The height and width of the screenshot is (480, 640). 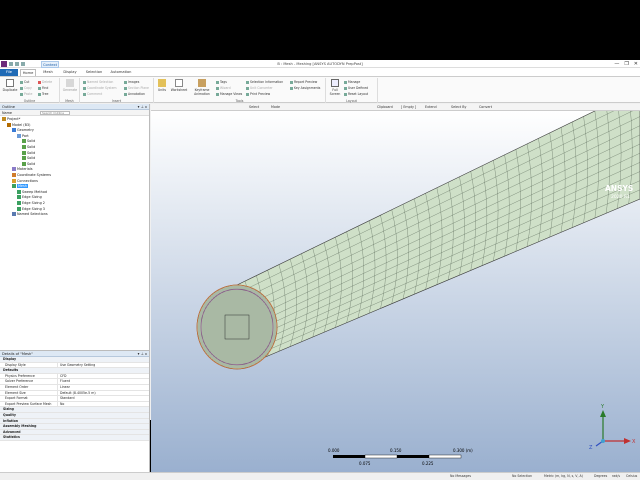 What do you see at coordinates (385, 107) in the screenshot?
I see `clipboard-dropdown: Clipboard` at bounding box center [385, 107].